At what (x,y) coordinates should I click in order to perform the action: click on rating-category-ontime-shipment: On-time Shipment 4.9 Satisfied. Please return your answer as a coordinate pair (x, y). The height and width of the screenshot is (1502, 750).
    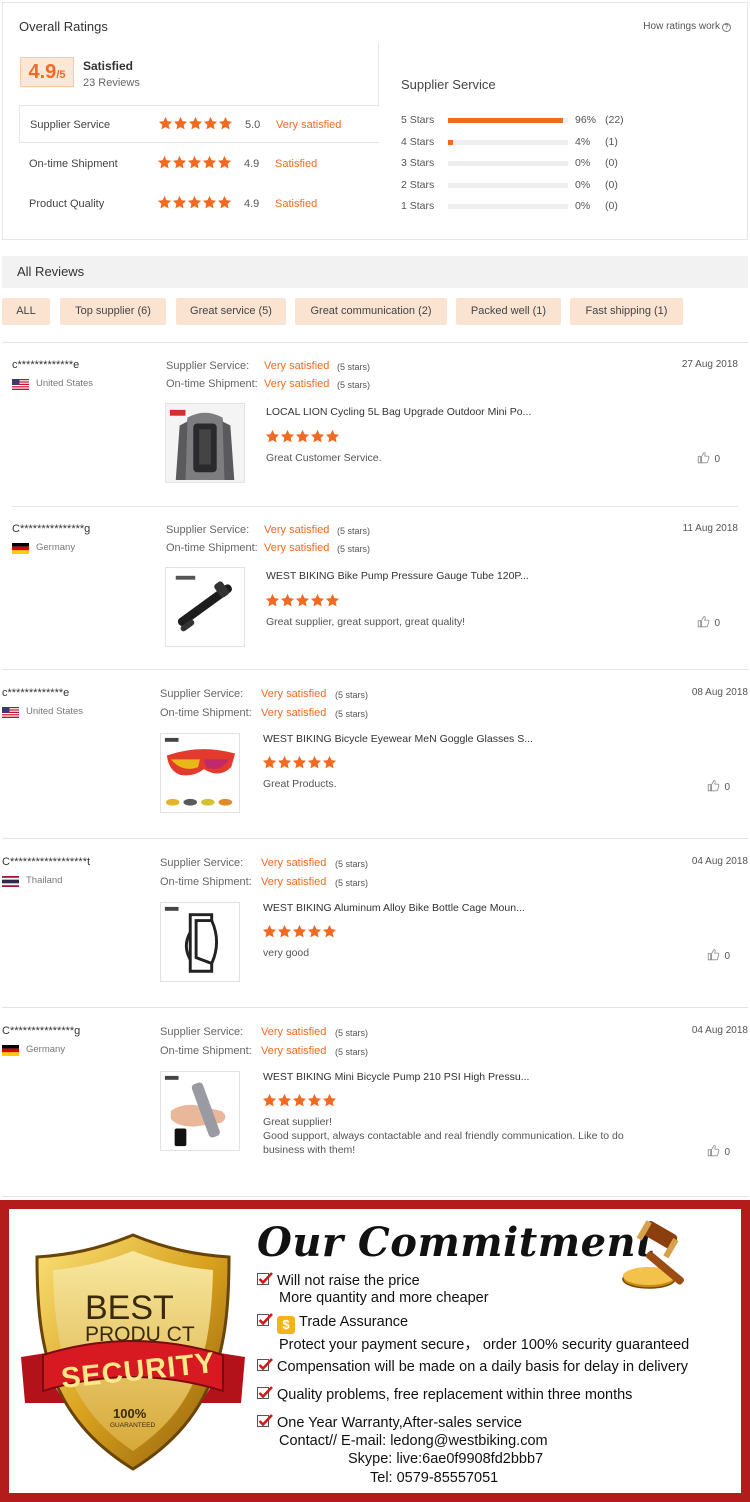
    Looking at the image, I should click on (199, 164).